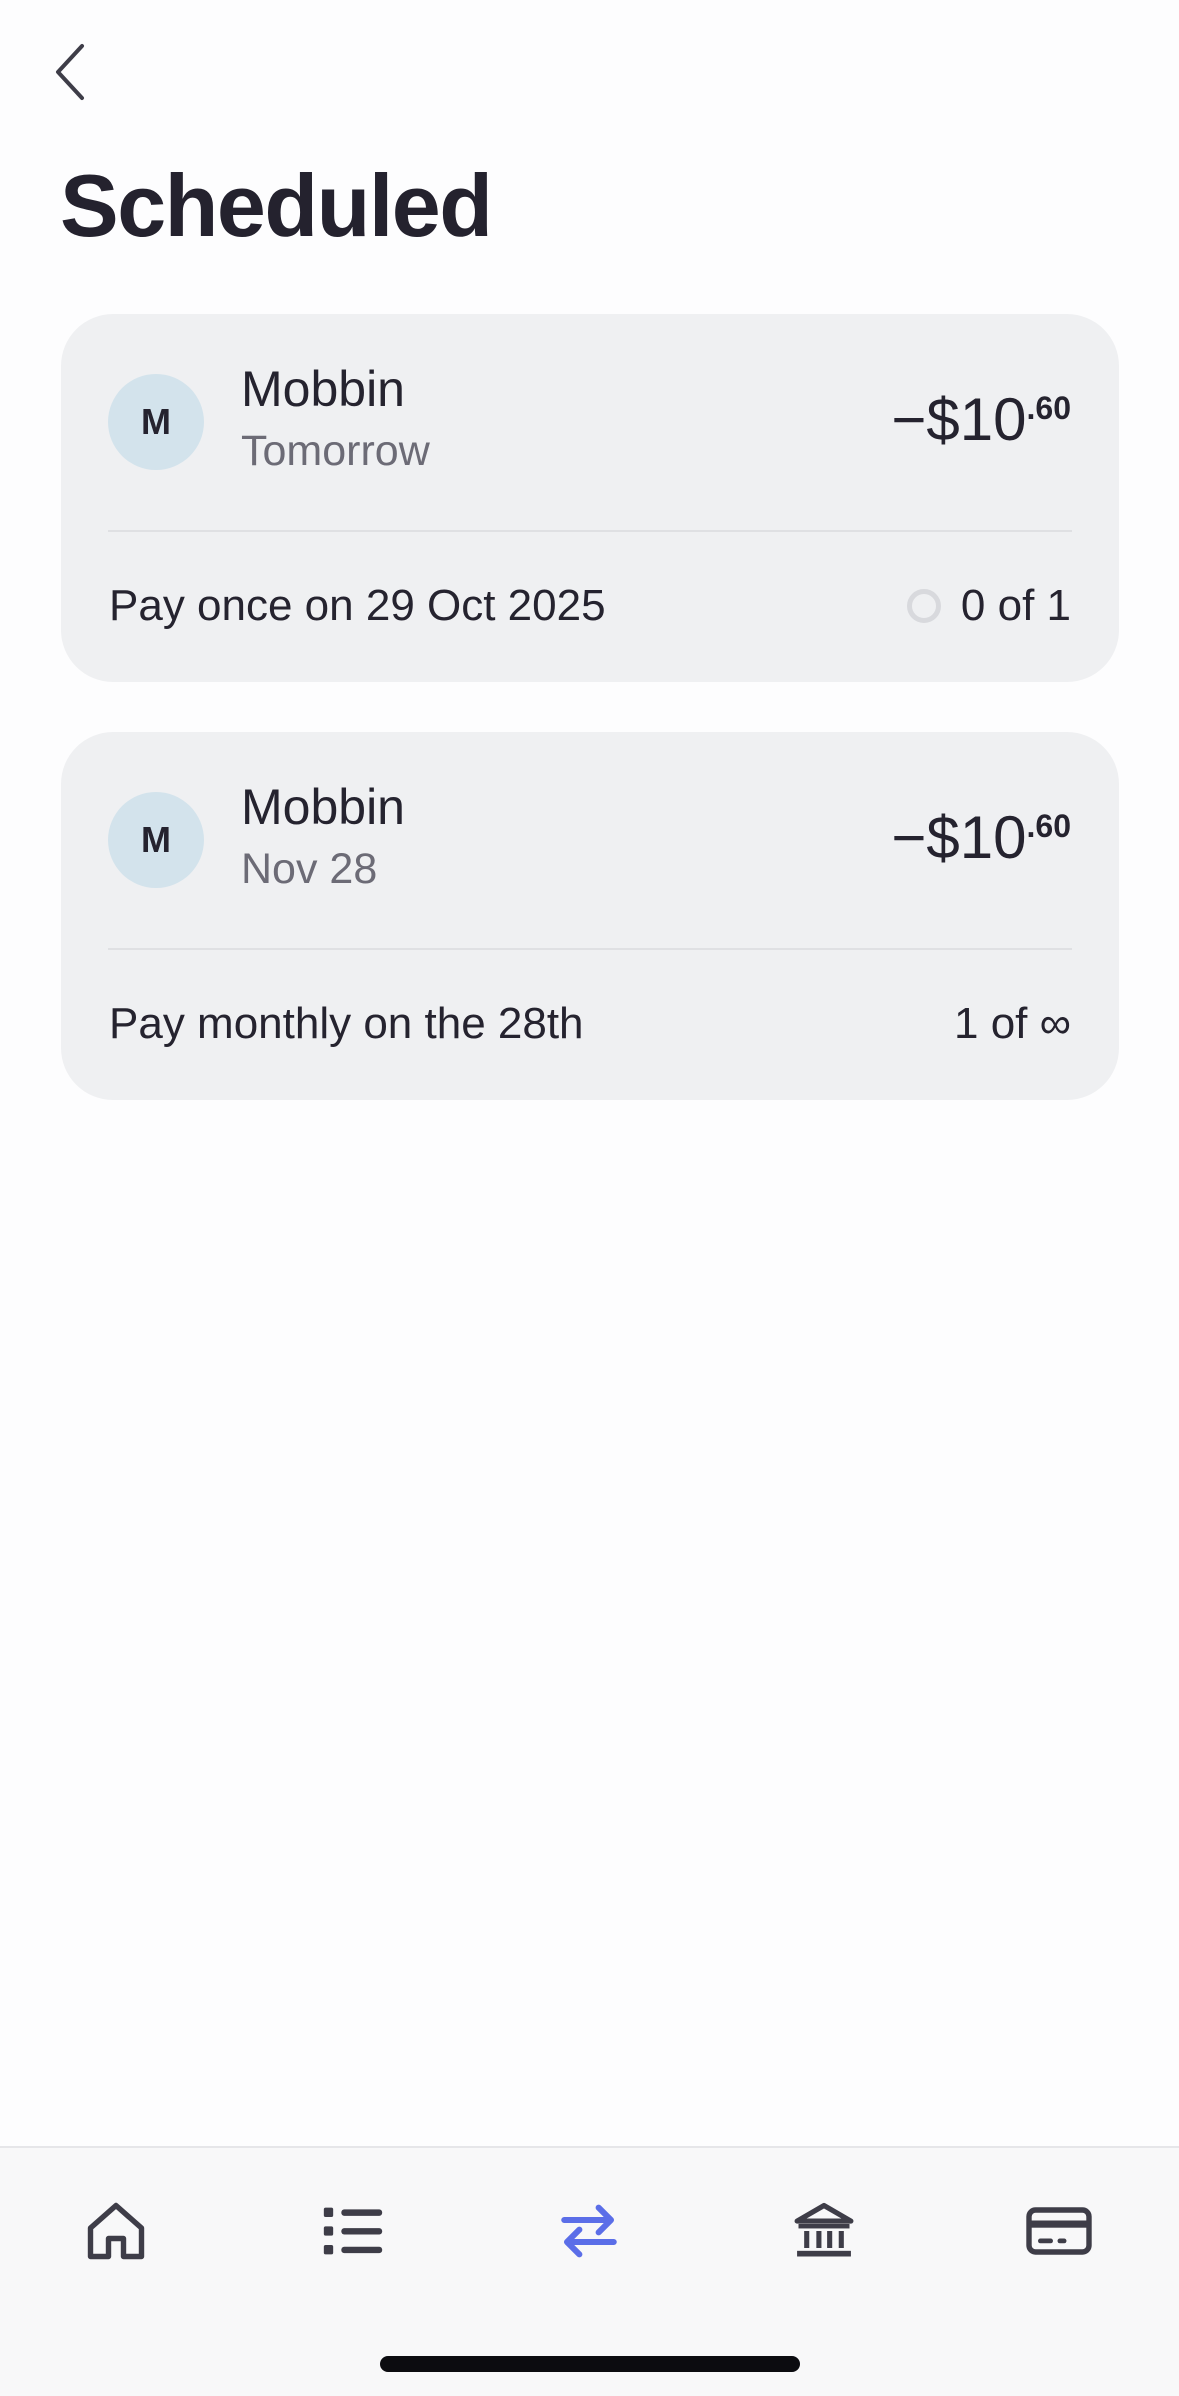  What do you see at coordinates (590, 2364) in the screenshot?
I see `home-indicator` at bounding box center [590, 2364].